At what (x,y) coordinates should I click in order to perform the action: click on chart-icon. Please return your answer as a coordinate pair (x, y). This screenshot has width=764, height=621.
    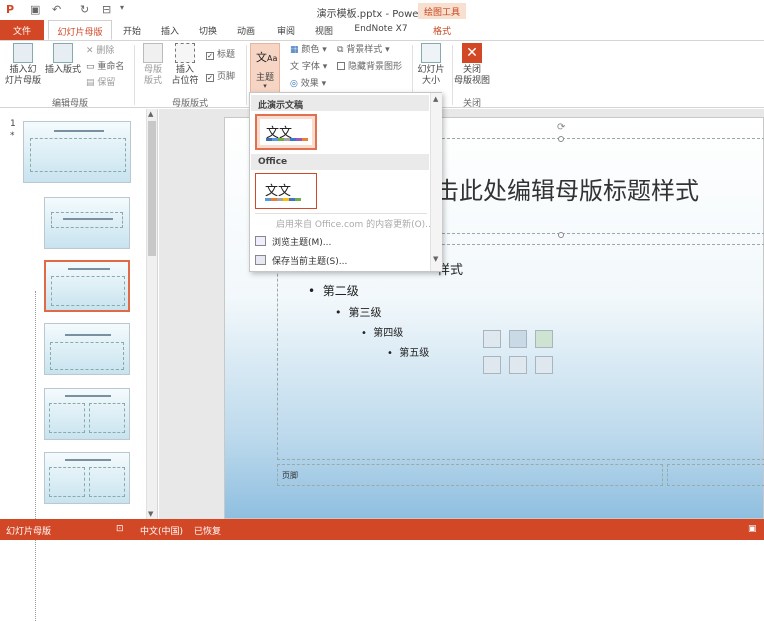
    Looking at the image, I should click on (518, 339).